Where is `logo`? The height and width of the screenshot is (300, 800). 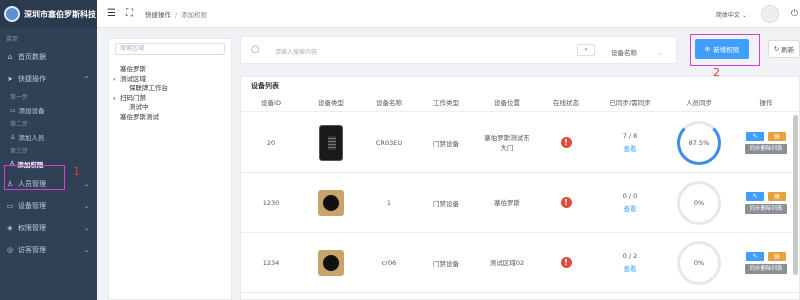
logo is located at coordinates (12, 14).